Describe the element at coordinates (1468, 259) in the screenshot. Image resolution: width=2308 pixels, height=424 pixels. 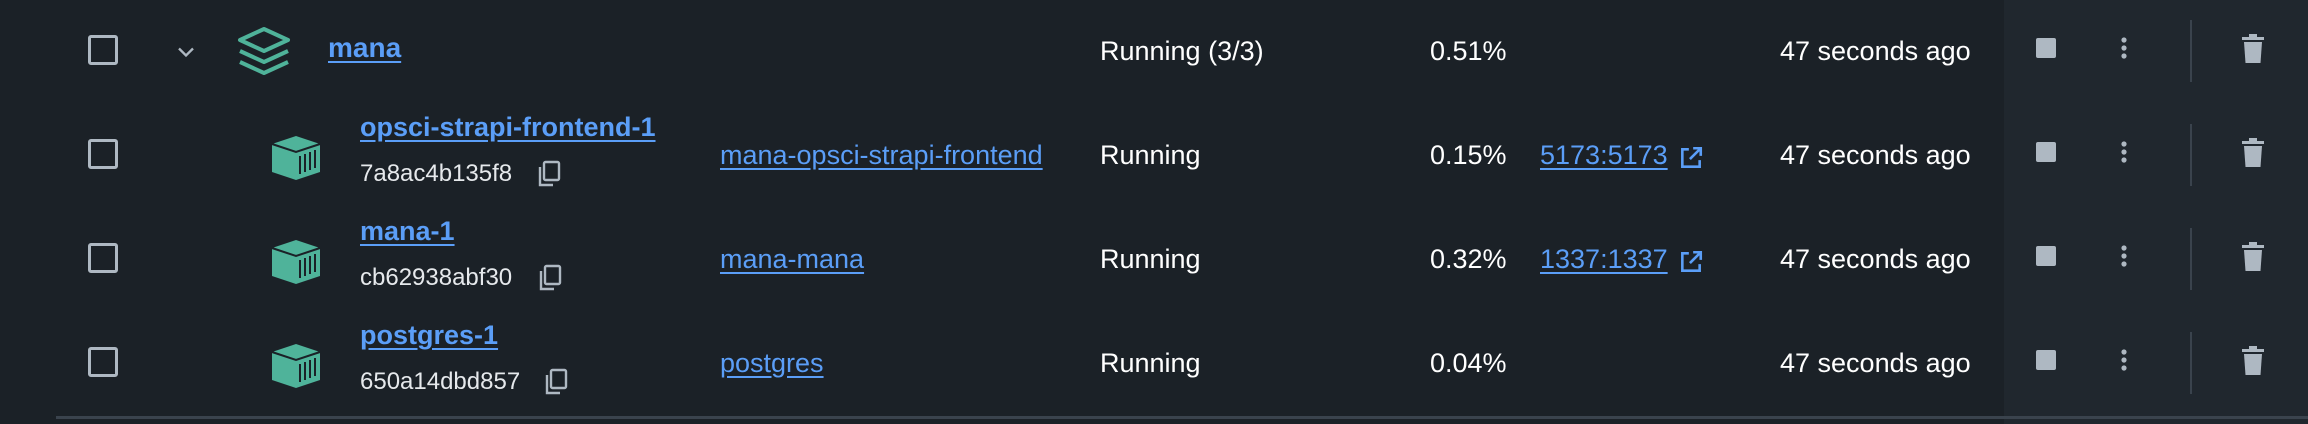
I see `container-cpu: 0.32%` at that location.